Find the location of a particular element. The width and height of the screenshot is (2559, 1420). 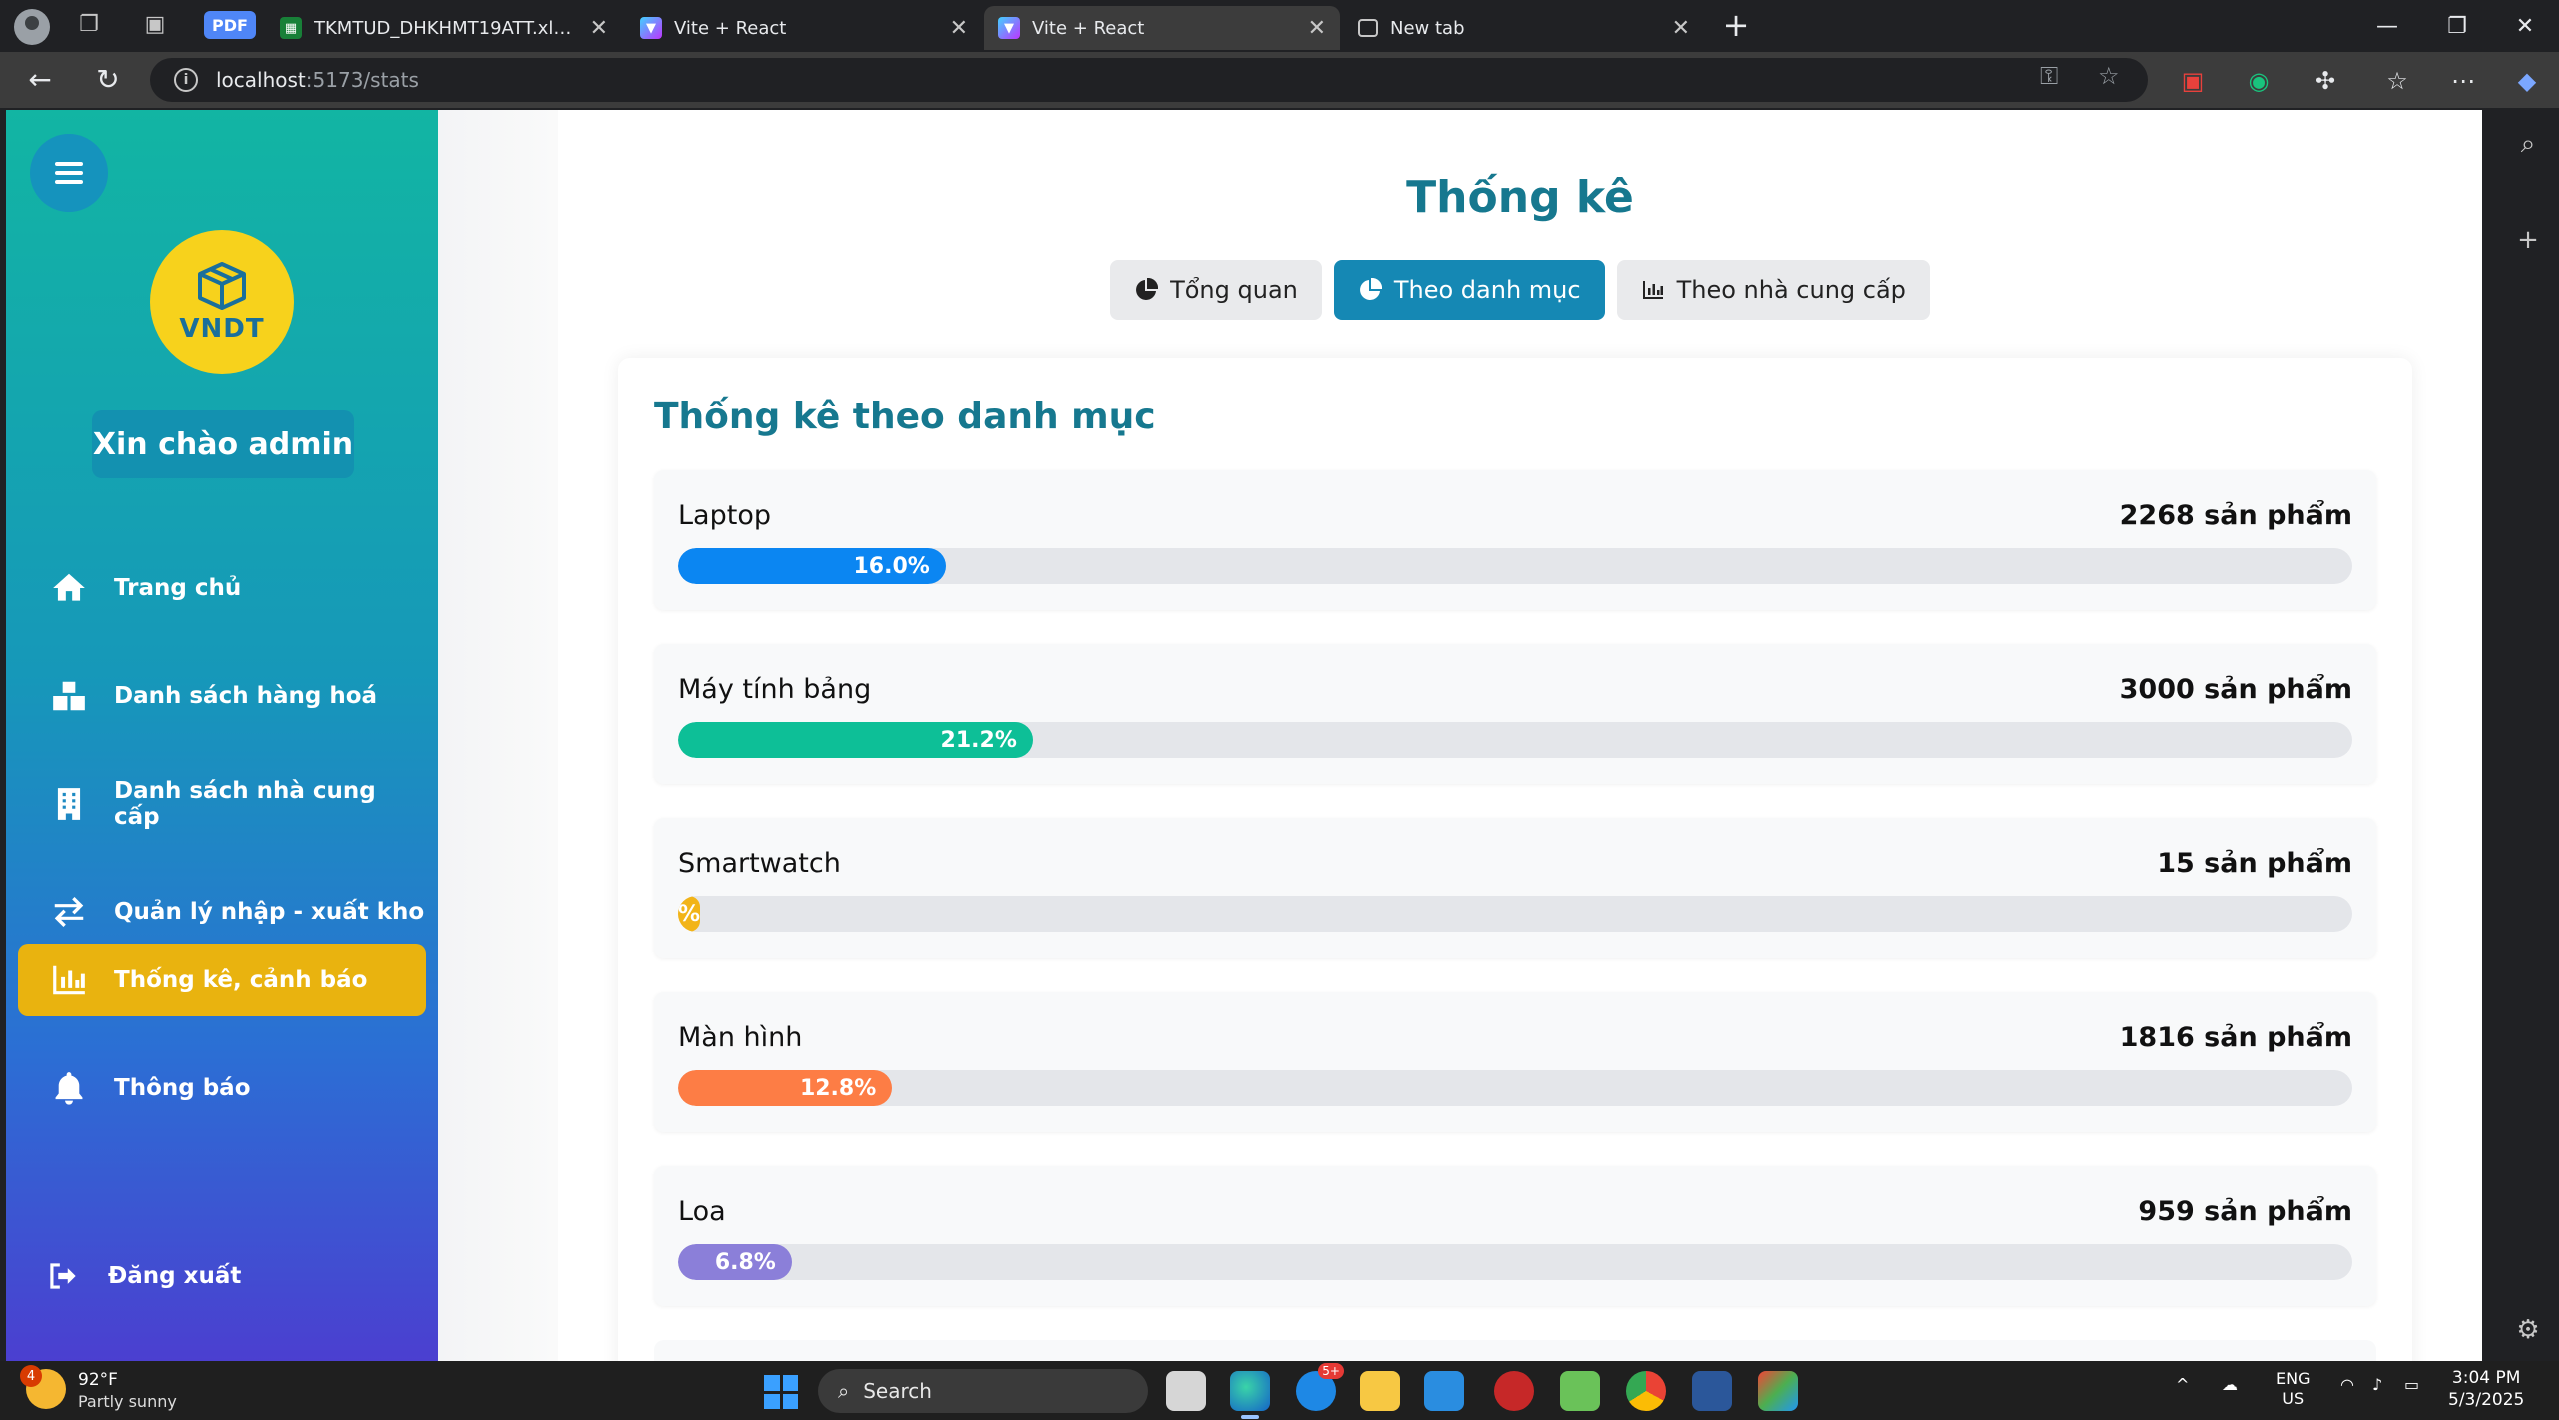

category-count: 959 sản phẩm is located at coordinates (2245, 1211).